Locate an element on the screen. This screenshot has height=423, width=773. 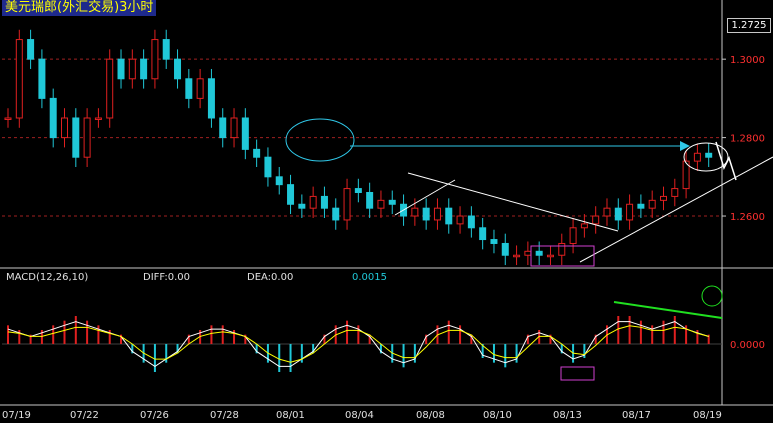
macd-value-label: 0.0015 is located at coordinates (369, 277).